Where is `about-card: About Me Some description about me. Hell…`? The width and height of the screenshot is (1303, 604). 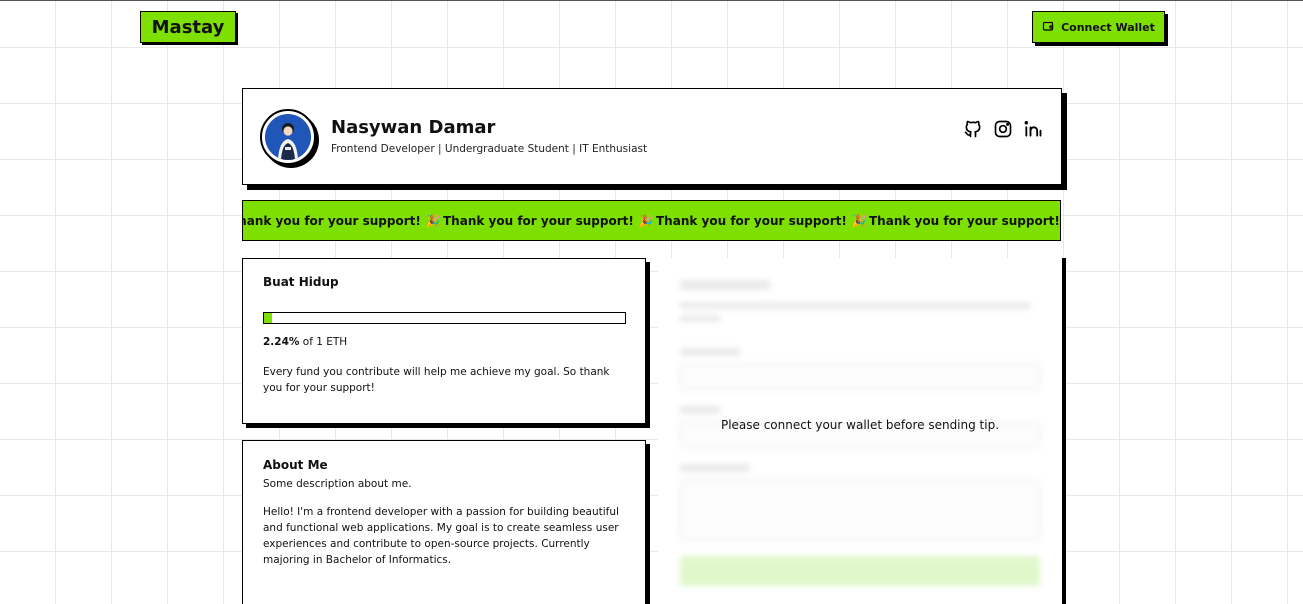
about-card: About Me Some description about me. Hell… is located at coordinates (444, 522).